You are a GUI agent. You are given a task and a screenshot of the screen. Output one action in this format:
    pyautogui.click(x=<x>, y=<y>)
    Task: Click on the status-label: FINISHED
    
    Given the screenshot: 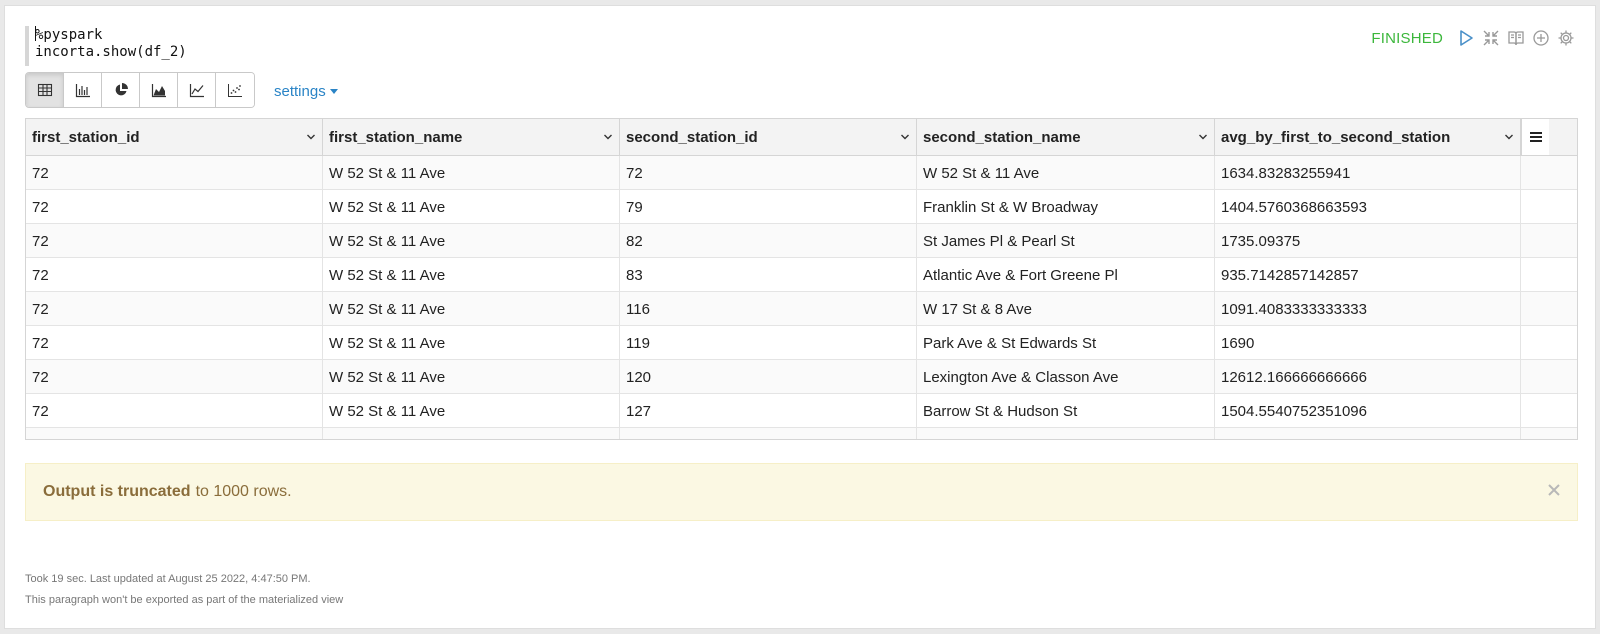 What is the action you would take?
    pyautogui.click(x=1407, y=38)
    